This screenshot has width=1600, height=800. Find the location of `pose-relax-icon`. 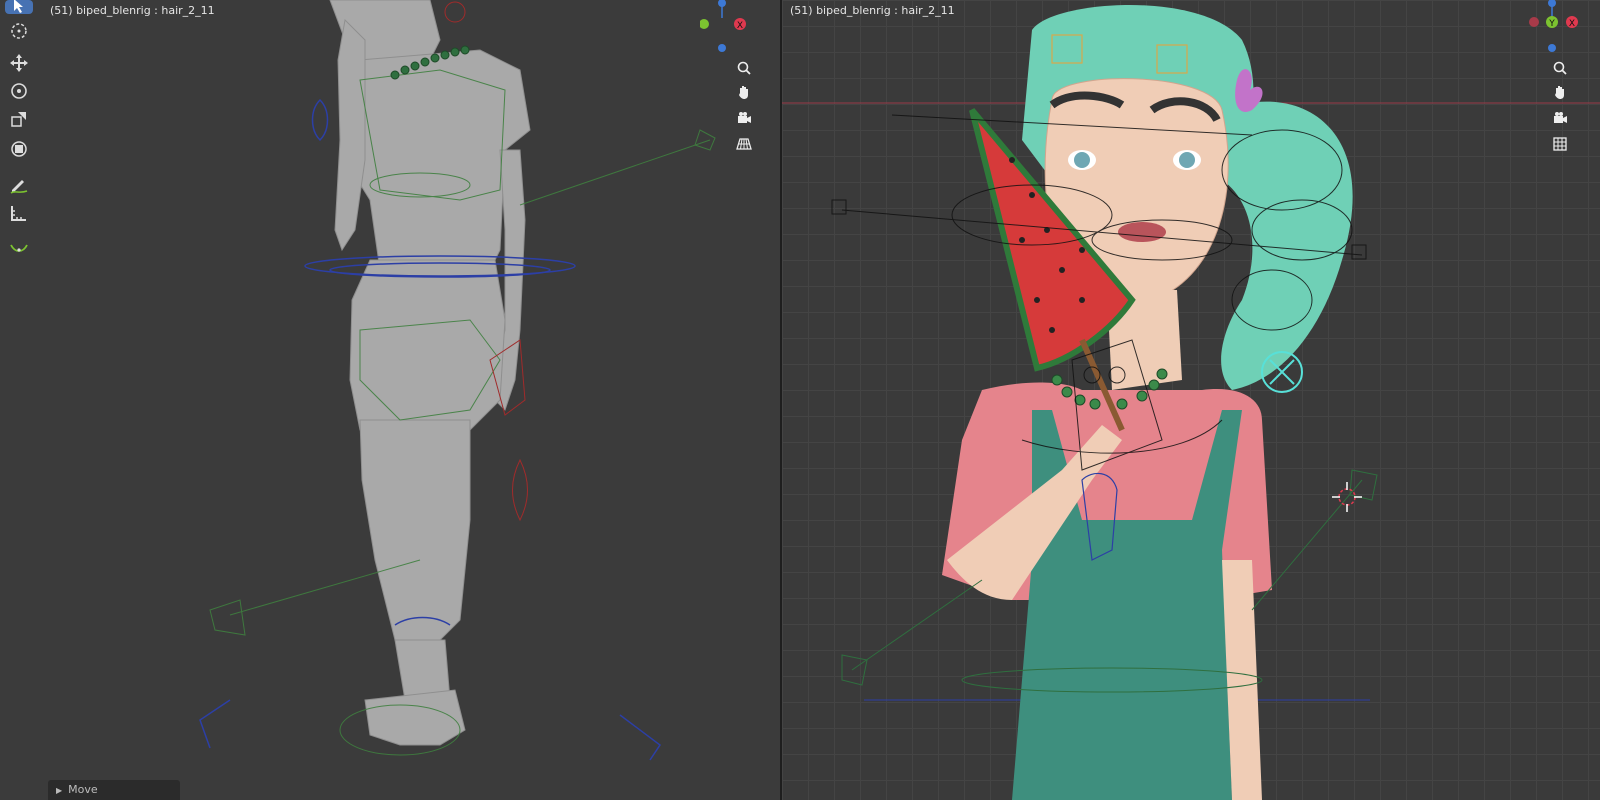

pose-relax-icon is located at coordinates (19, 247).